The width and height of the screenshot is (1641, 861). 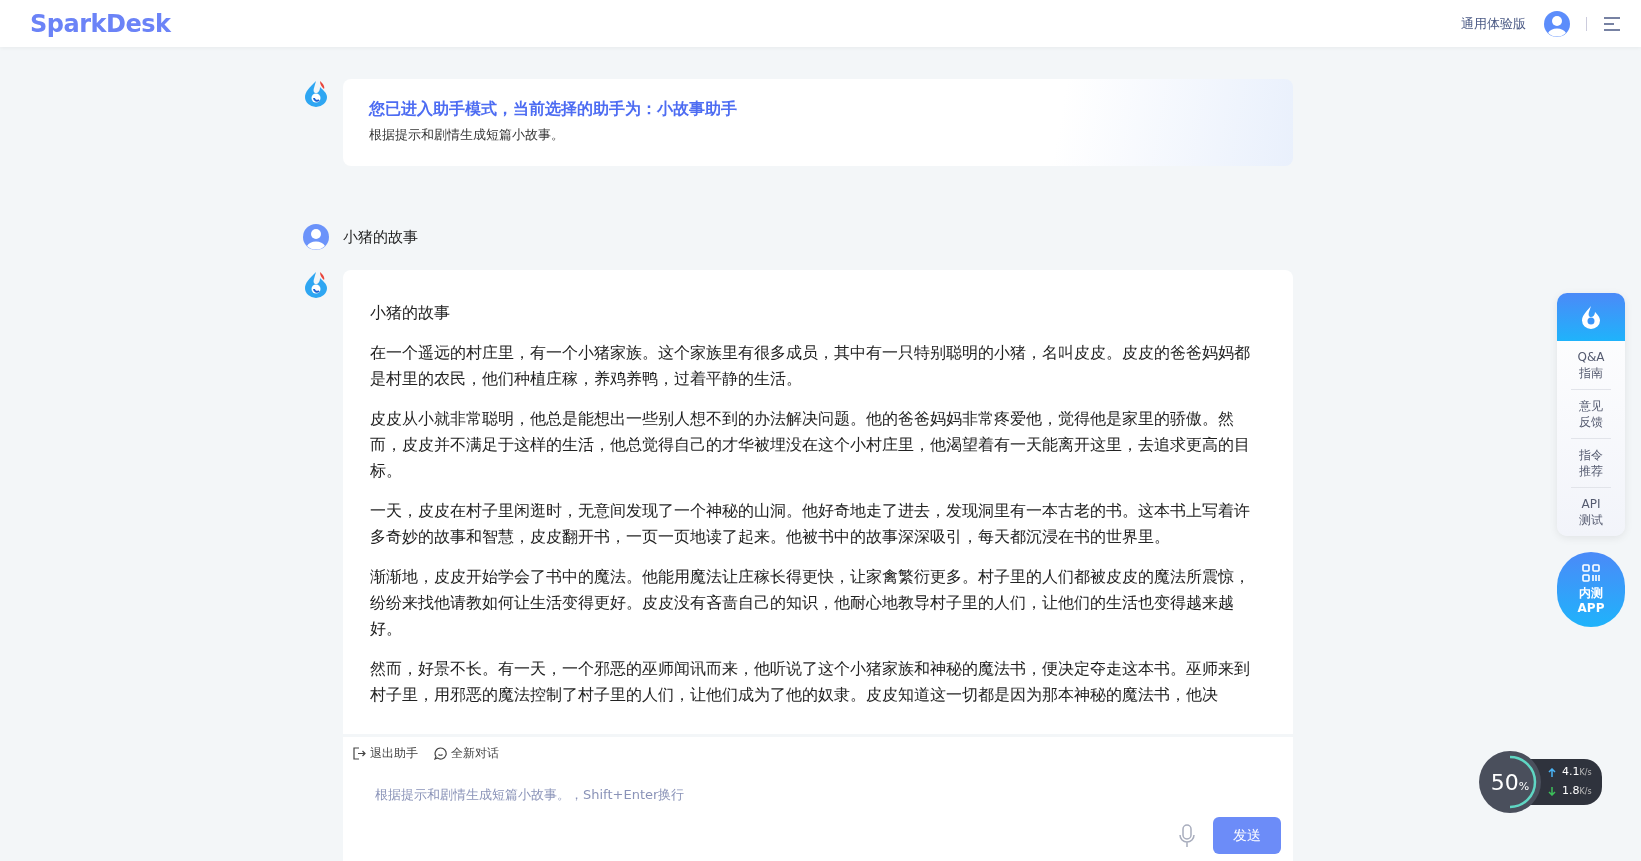 I want to click on dock-item: Q&A 指南, so click(x=1591, y=365).